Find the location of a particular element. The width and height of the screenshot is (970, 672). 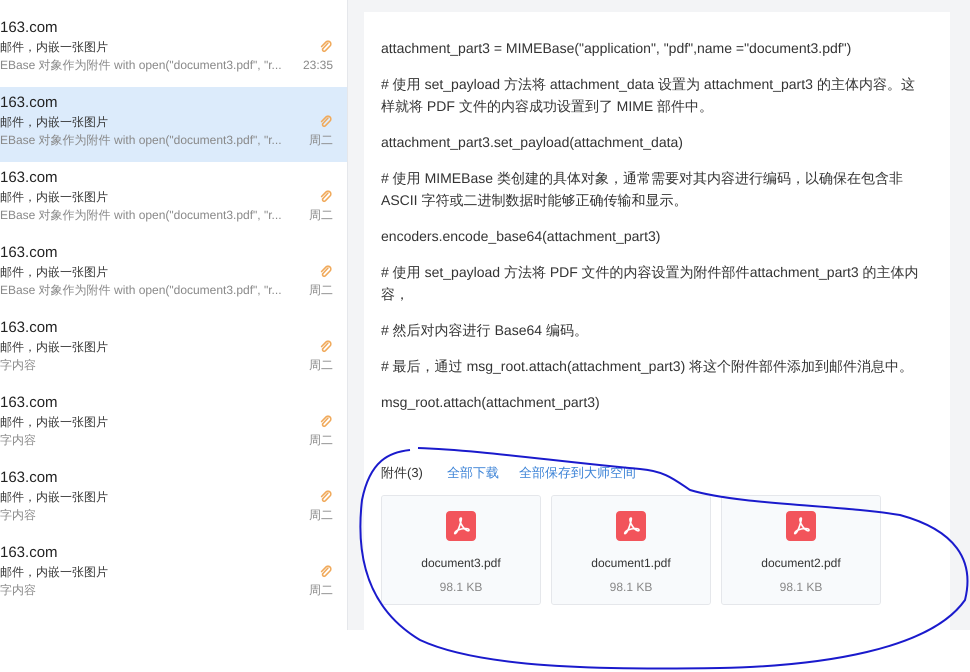

attachments-count: 附件(3) is located at coordinates (402, 473).